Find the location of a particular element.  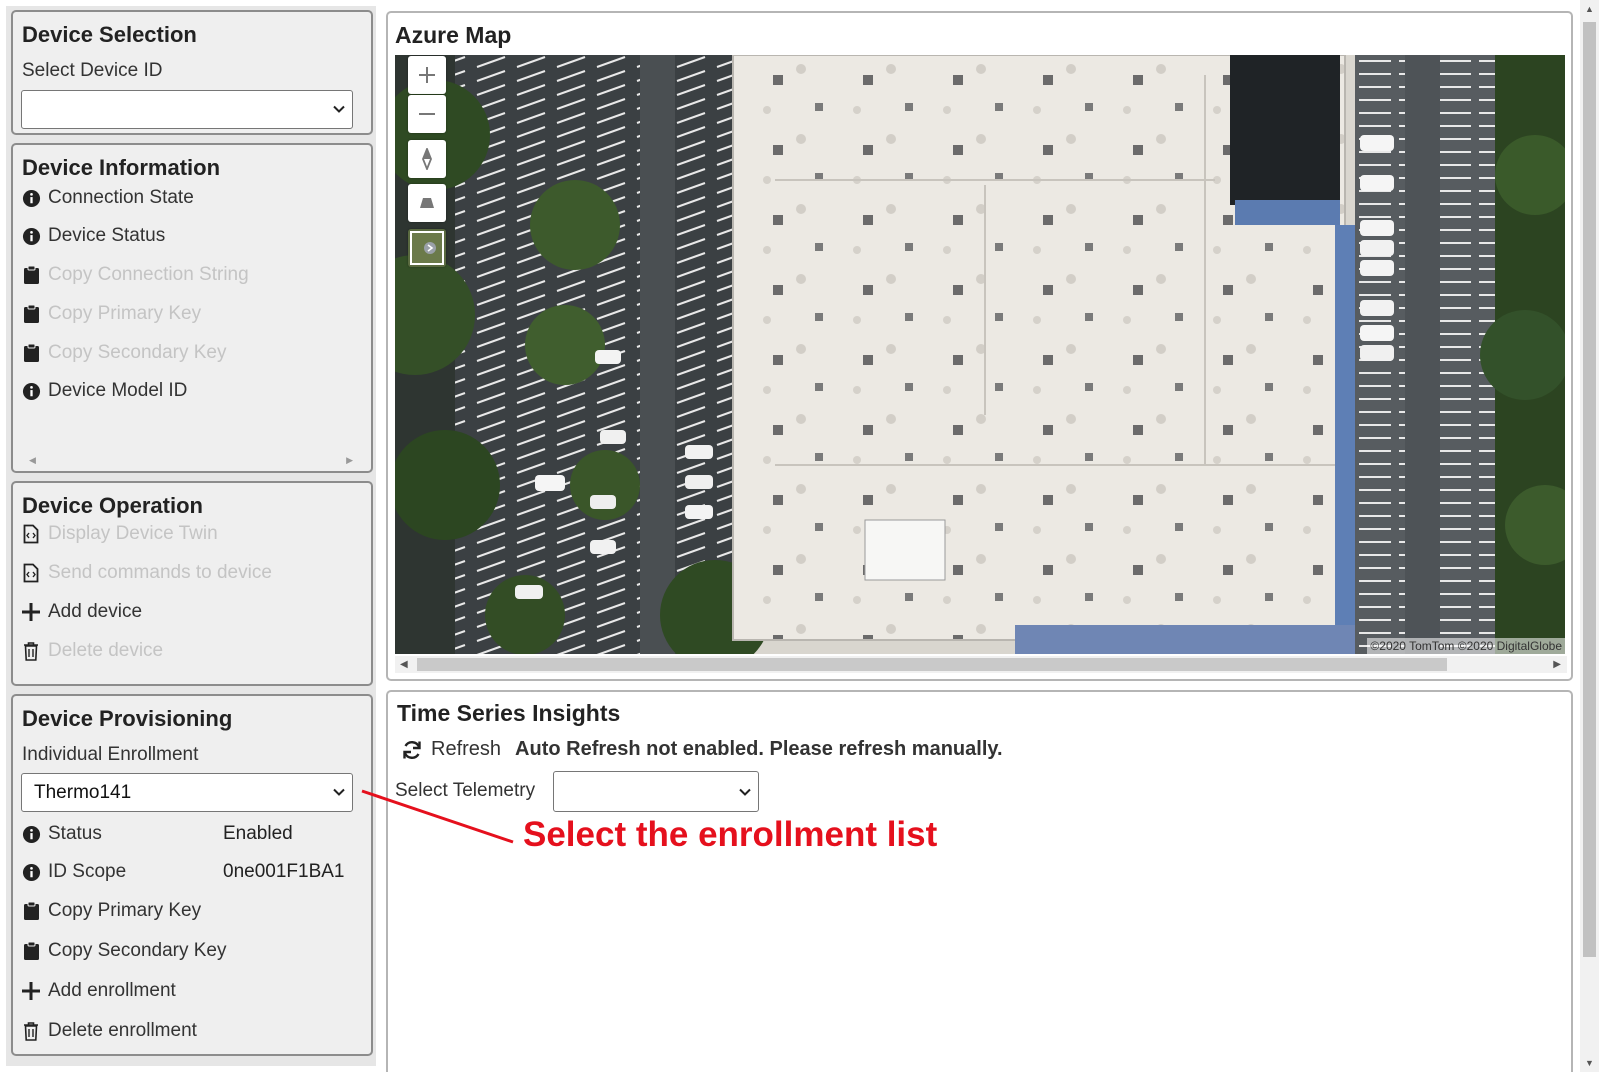

display-device-twin-item: Display Device Twin is located at coordinates (119, 534).